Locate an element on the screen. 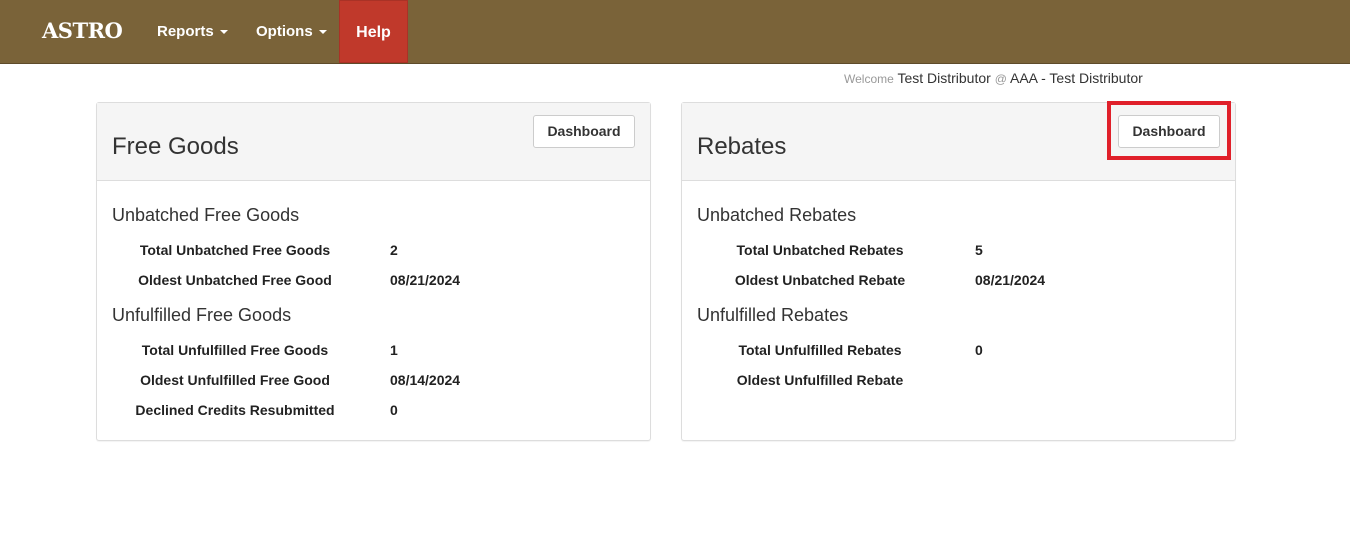  free-goods-title: Free Goods is located at coordinates (175, 146).